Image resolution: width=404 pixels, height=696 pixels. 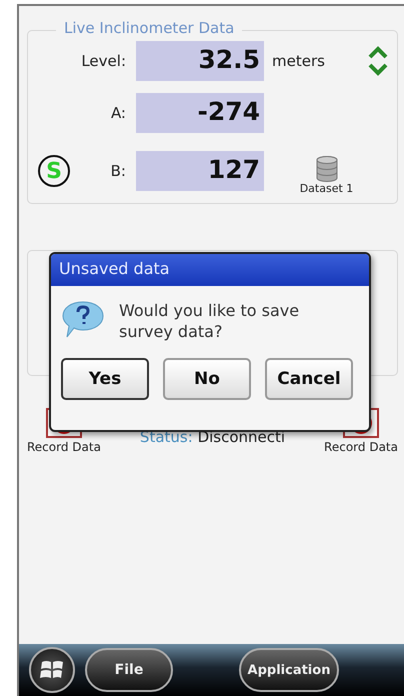 I want to click on dialog-button: No, so click(x=207, y=379).